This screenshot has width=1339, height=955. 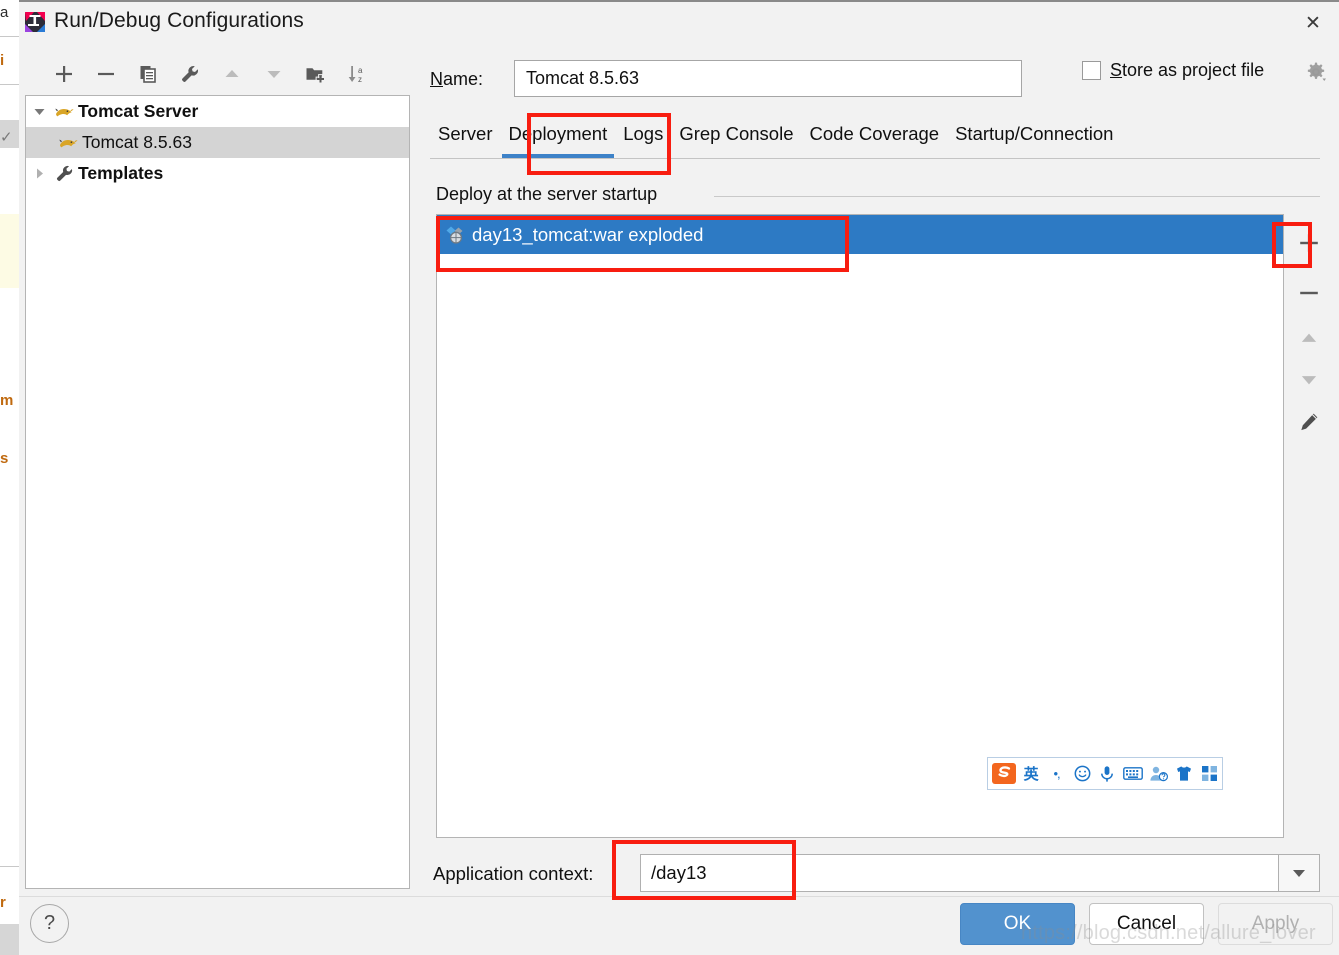 I want to click on ime-voice-input-icon, so click(x=1107, y=773).